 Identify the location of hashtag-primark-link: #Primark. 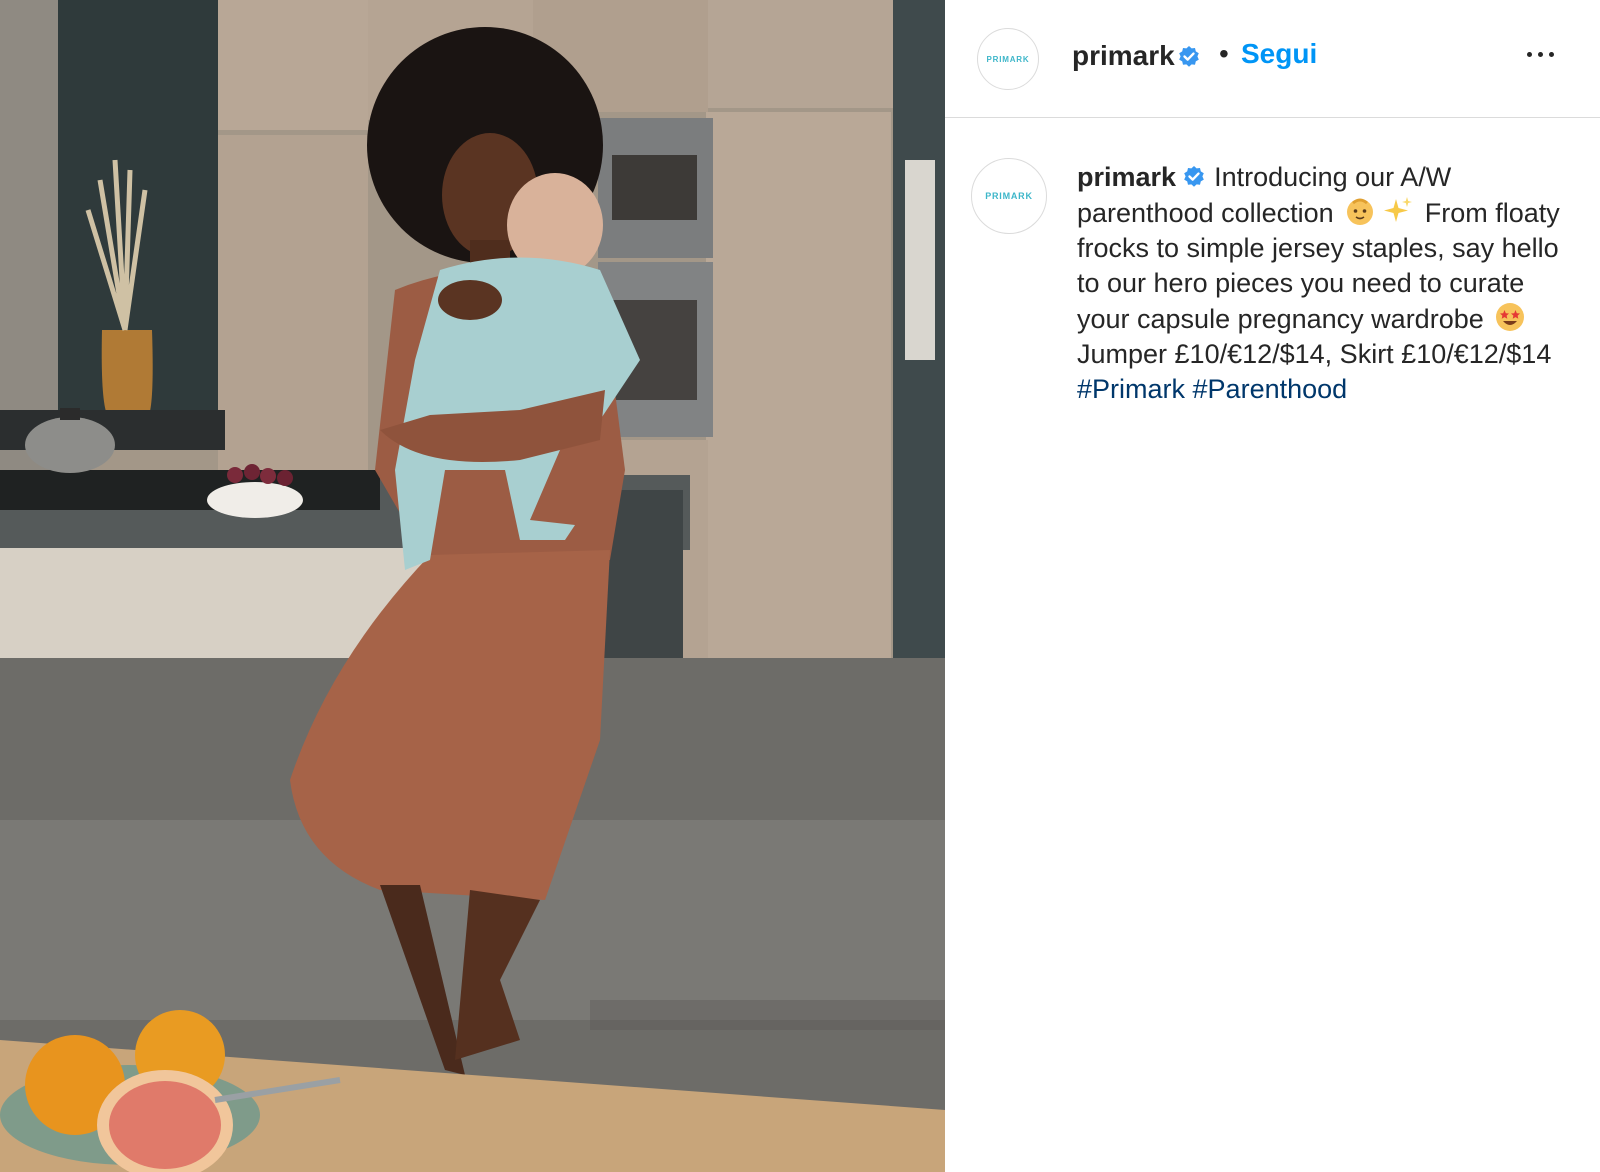
(1131, 389).